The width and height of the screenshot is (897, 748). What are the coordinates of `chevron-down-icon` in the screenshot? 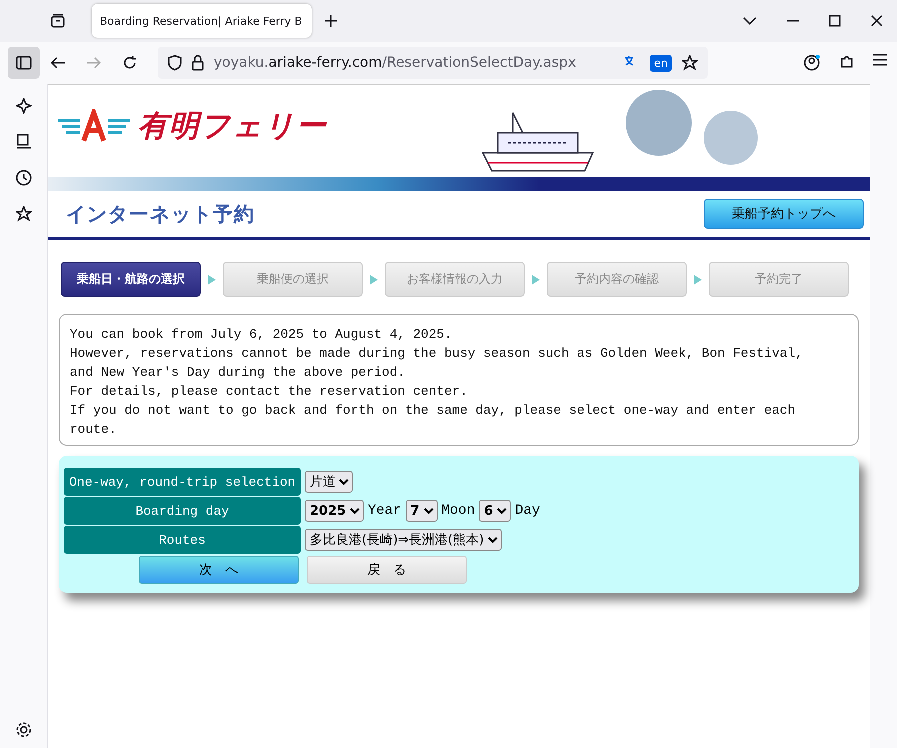 It's located at (750, 21).